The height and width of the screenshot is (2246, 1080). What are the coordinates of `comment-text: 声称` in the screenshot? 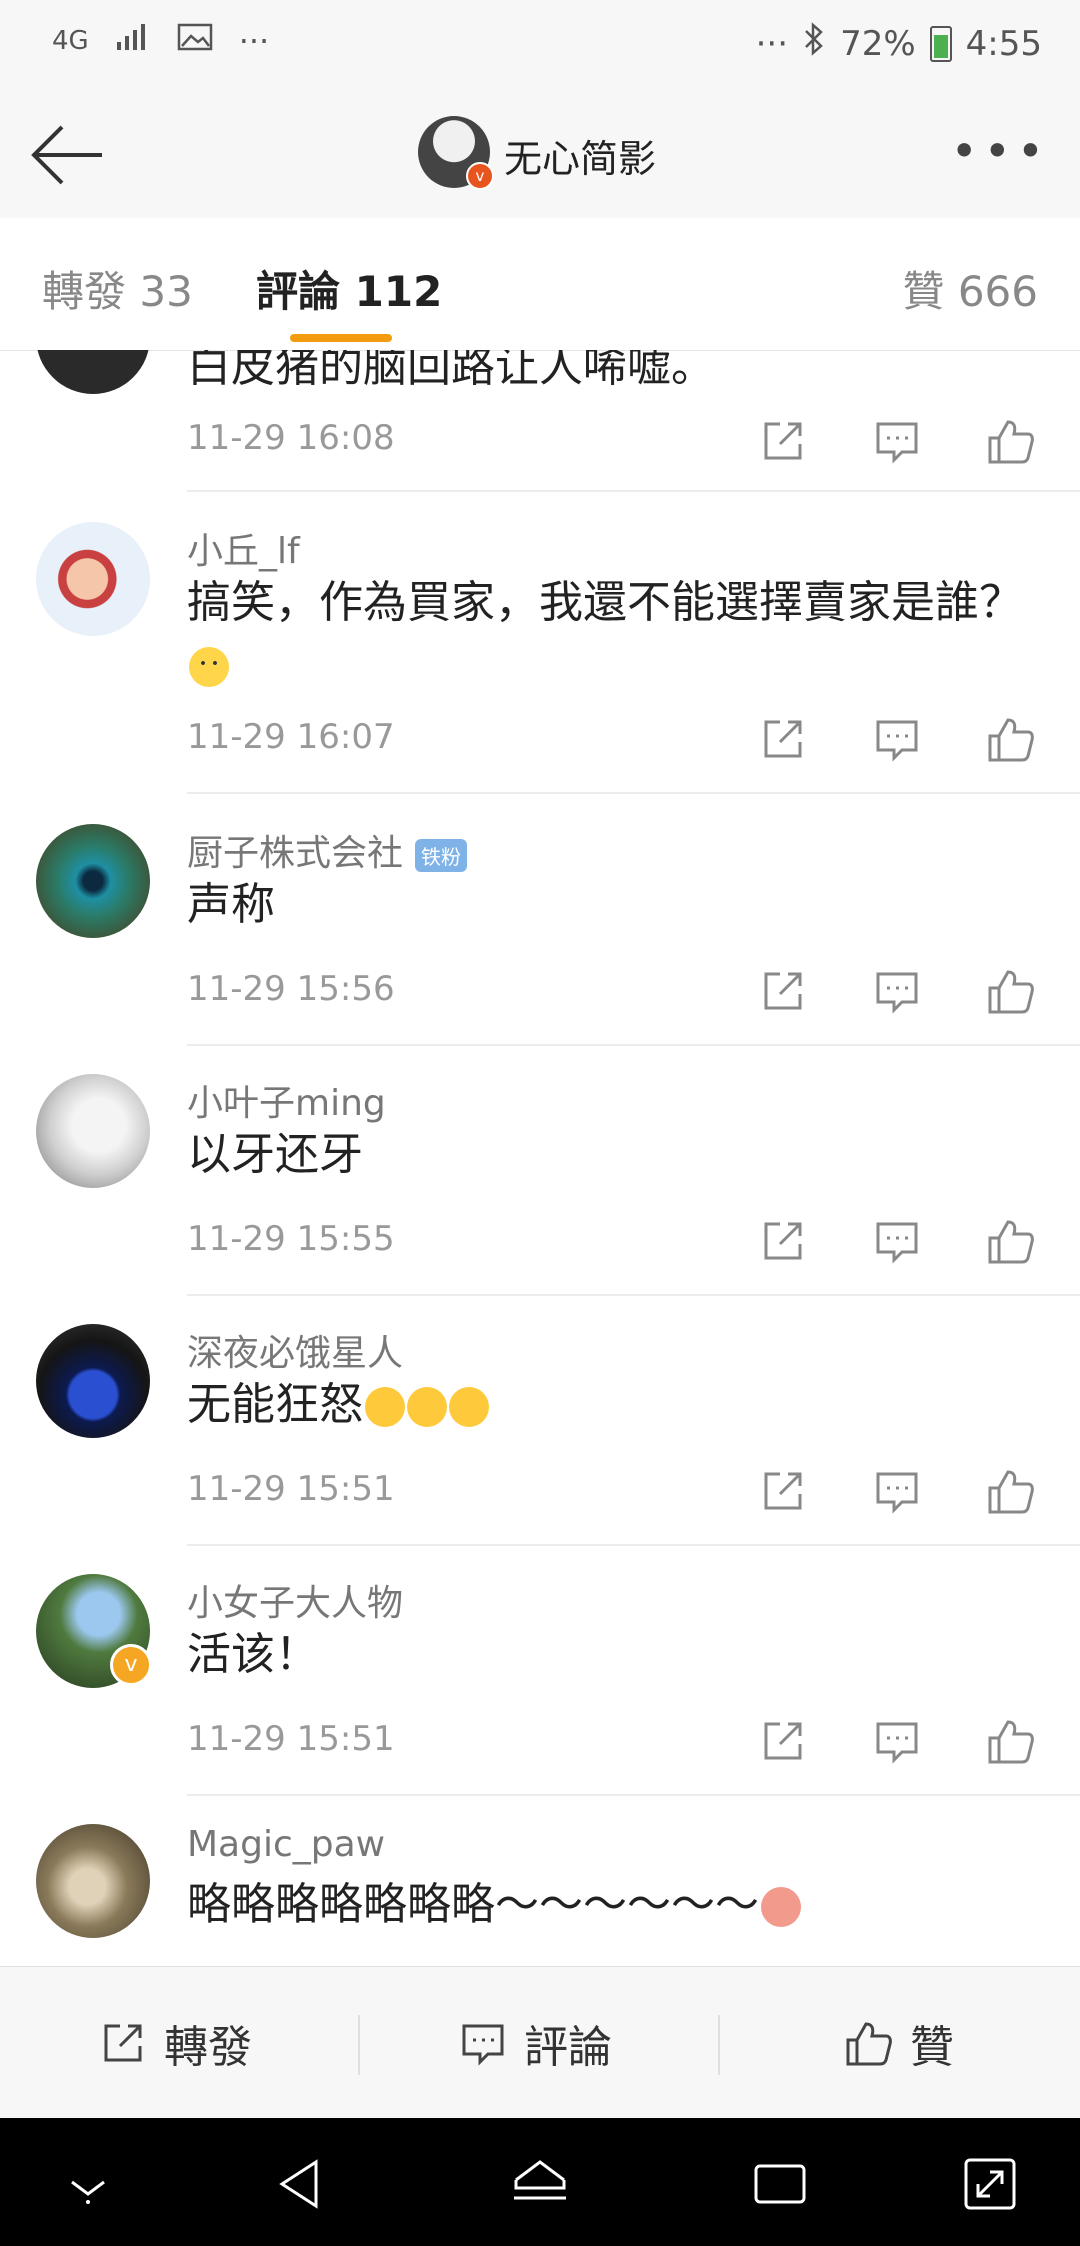 It's located at (231, 904).